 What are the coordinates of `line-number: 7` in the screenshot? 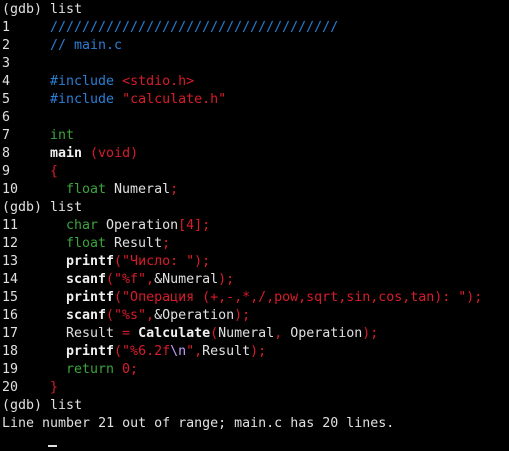 It's located at (6, 135).